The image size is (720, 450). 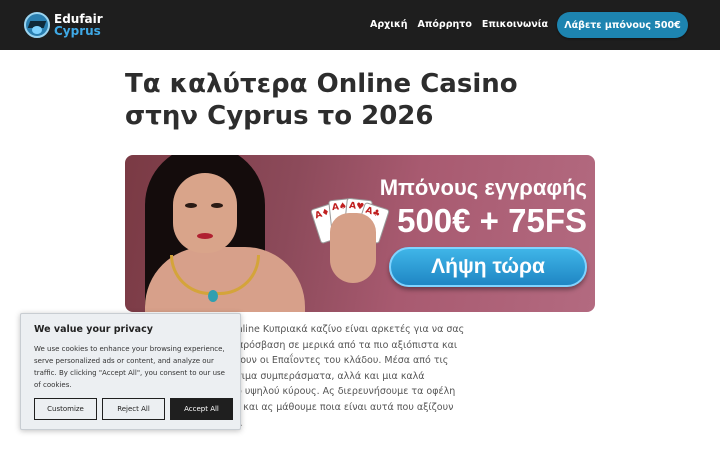 I want to click on customize-button: Customize, so click(x=65, y=409).